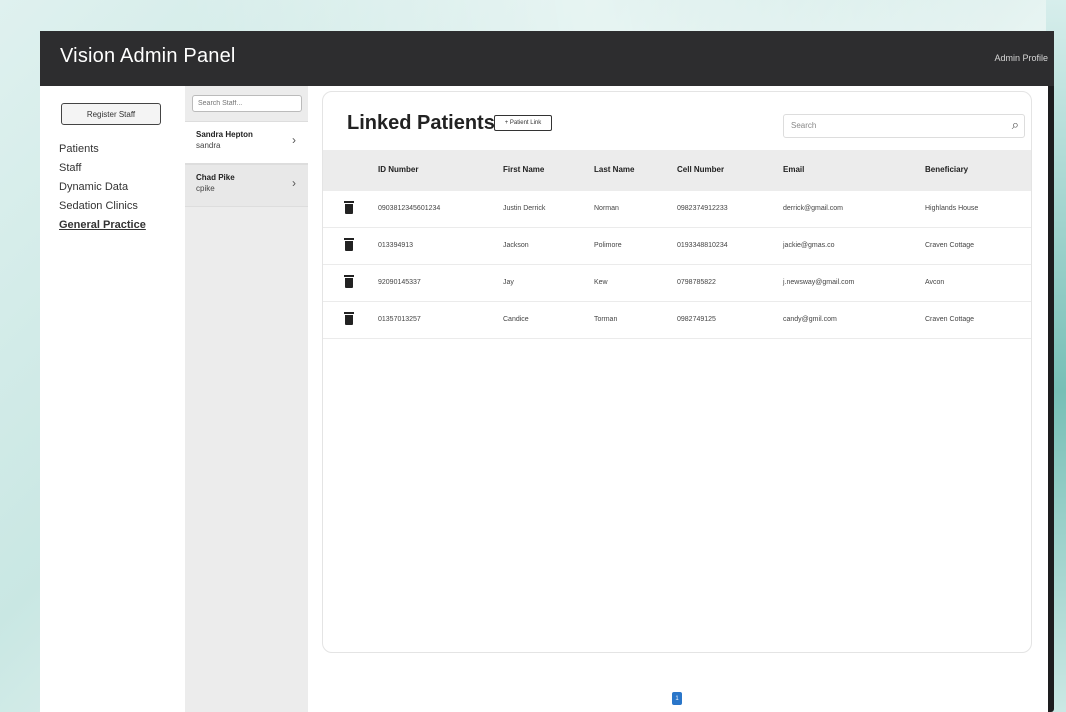  I want to click on staff-name: Sandra Hepton, so click(224, 134).